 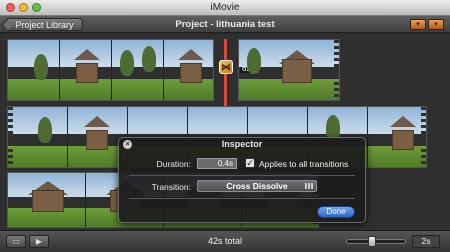 I want to click on bottom-bar: ▭ ▶ 42s total 2s, so click(x=225, y=241).